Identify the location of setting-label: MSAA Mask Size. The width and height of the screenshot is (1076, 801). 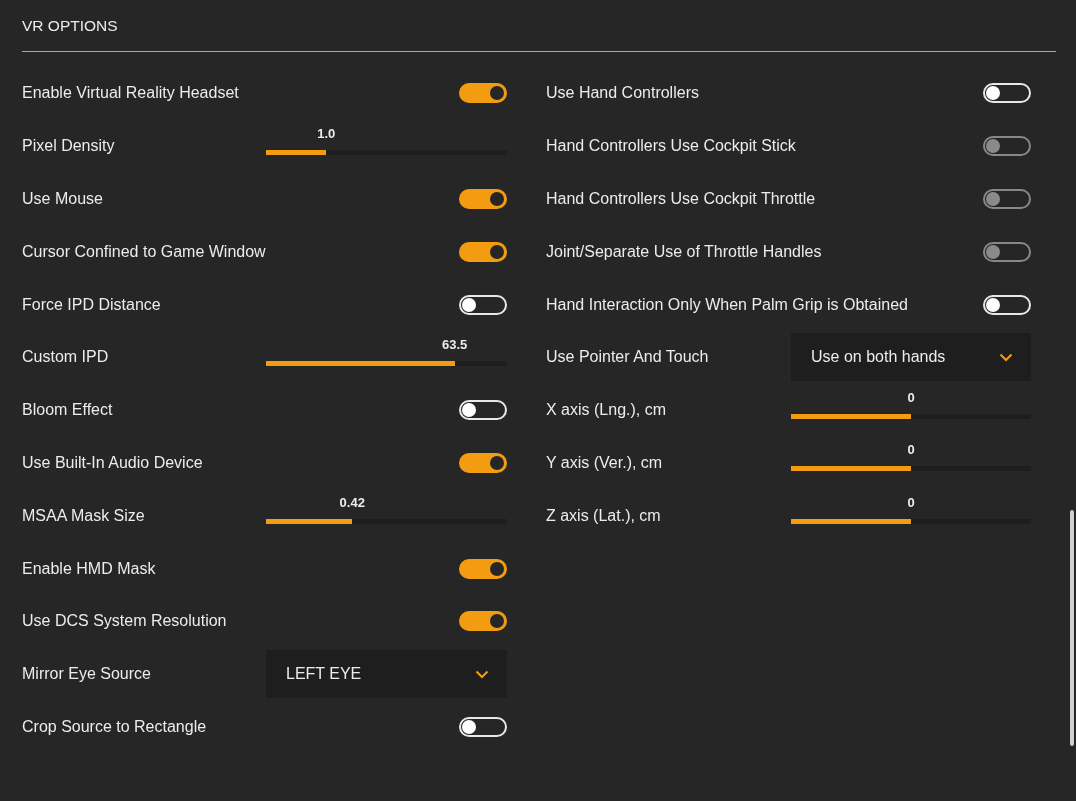
(84, 515).